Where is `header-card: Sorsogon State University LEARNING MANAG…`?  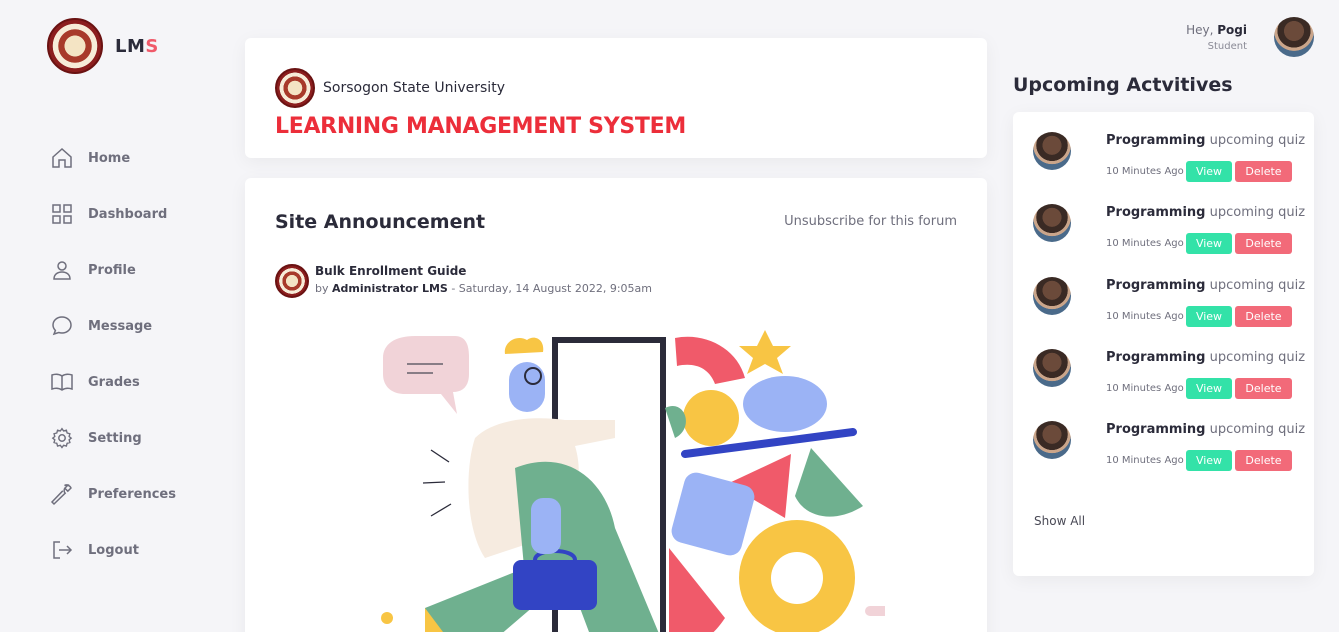
header-card: Sorsogon State University LEARNING MANAG… is located at coordinates (616, 98).